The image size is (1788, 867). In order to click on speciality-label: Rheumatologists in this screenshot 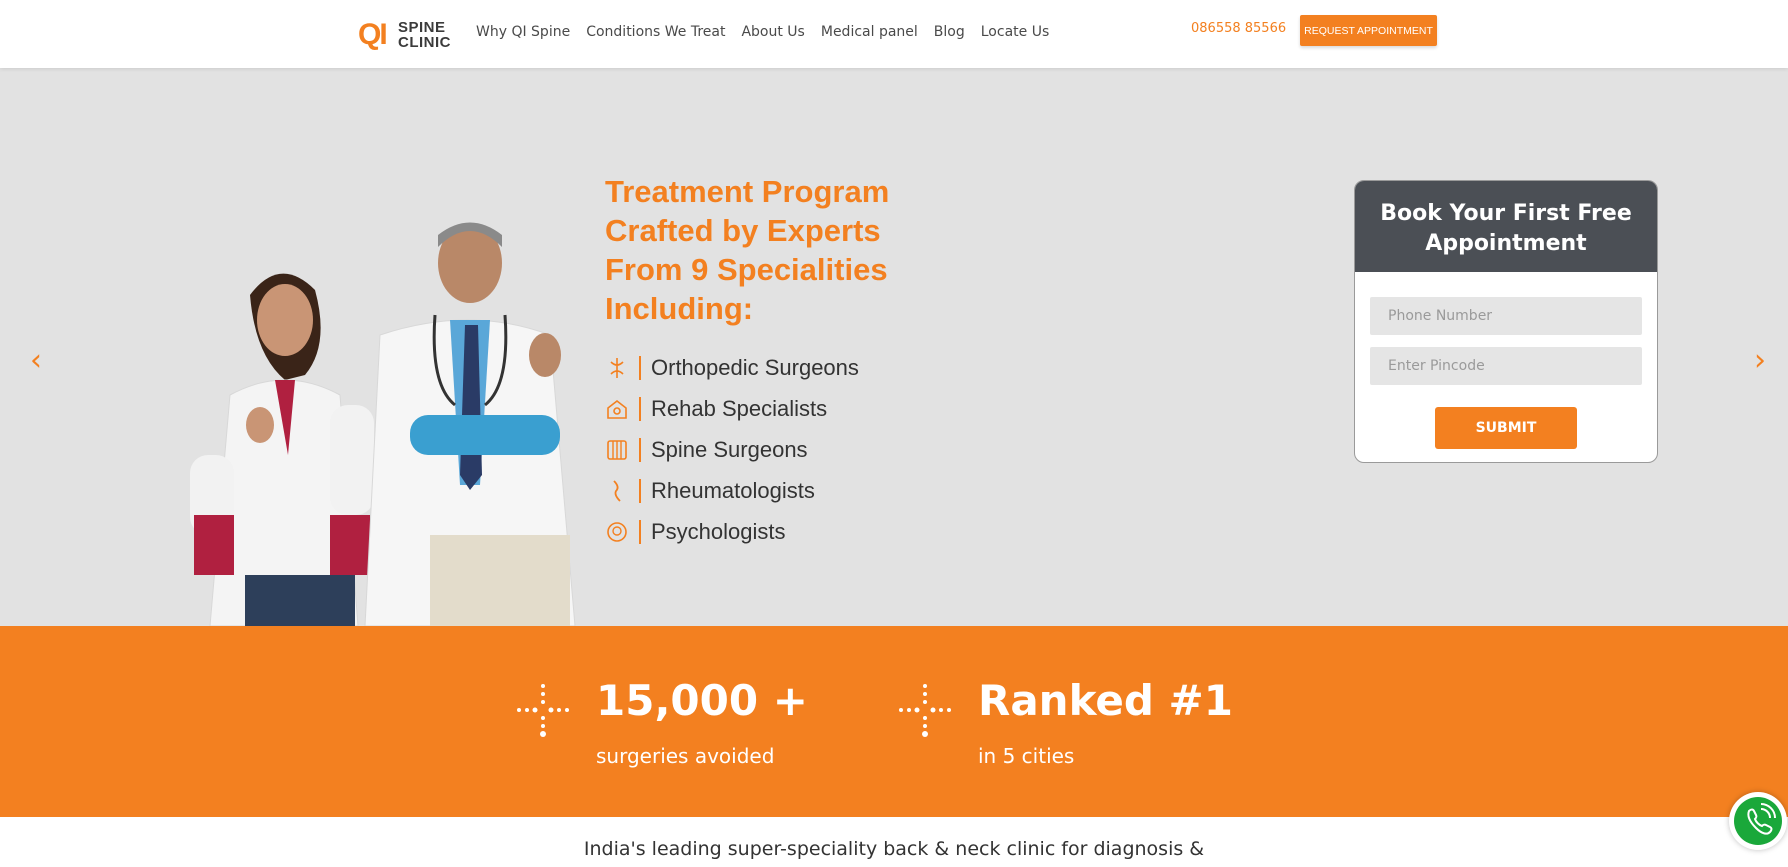, I will do `click(733, 490)`.